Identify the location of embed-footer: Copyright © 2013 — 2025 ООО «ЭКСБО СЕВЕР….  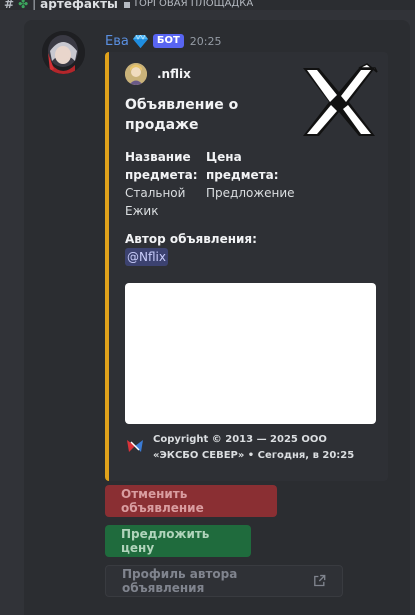
(247, 448).